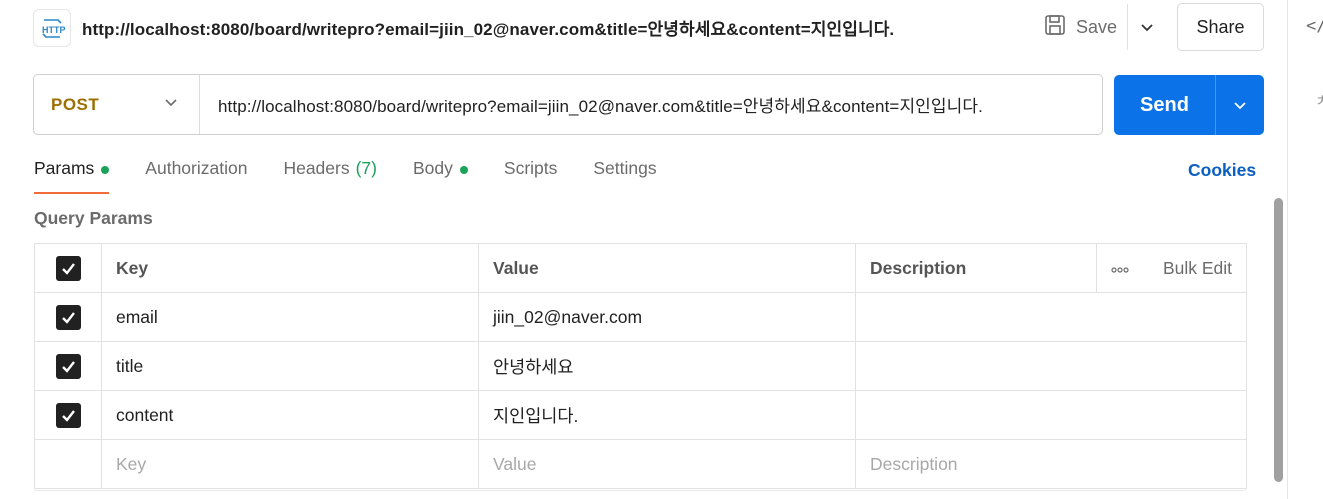 The height and width of the screenshot is (499, 1323). I want to click on tab-body: Body, so click(440, 176).